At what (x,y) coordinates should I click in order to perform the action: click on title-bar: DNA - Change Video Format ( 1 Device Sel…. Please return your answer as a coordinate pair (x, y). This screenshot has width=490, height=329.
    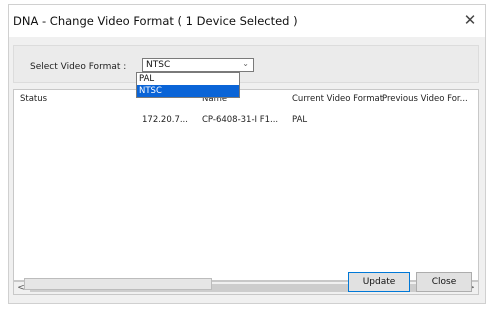
    Looking at the image, I should click on (247, 21).